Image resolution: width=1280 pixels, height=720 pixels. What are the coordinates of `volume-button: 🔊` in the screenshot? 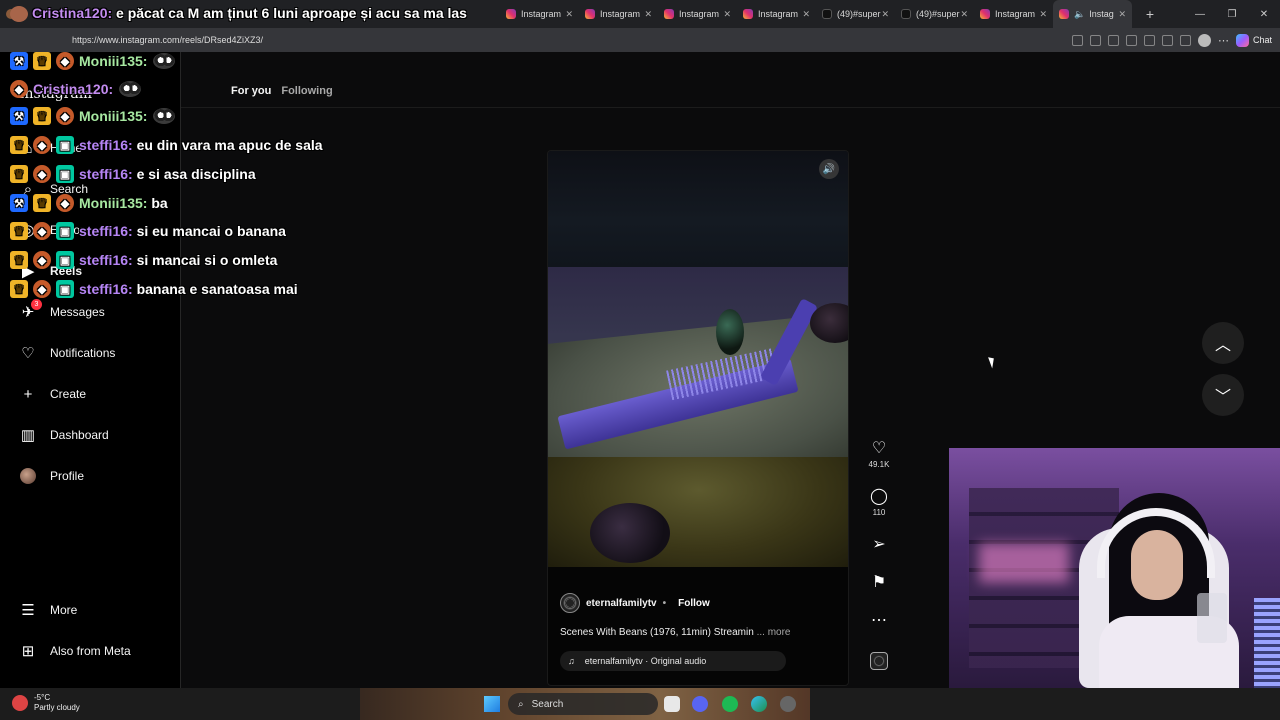 It's located at (829, 169).